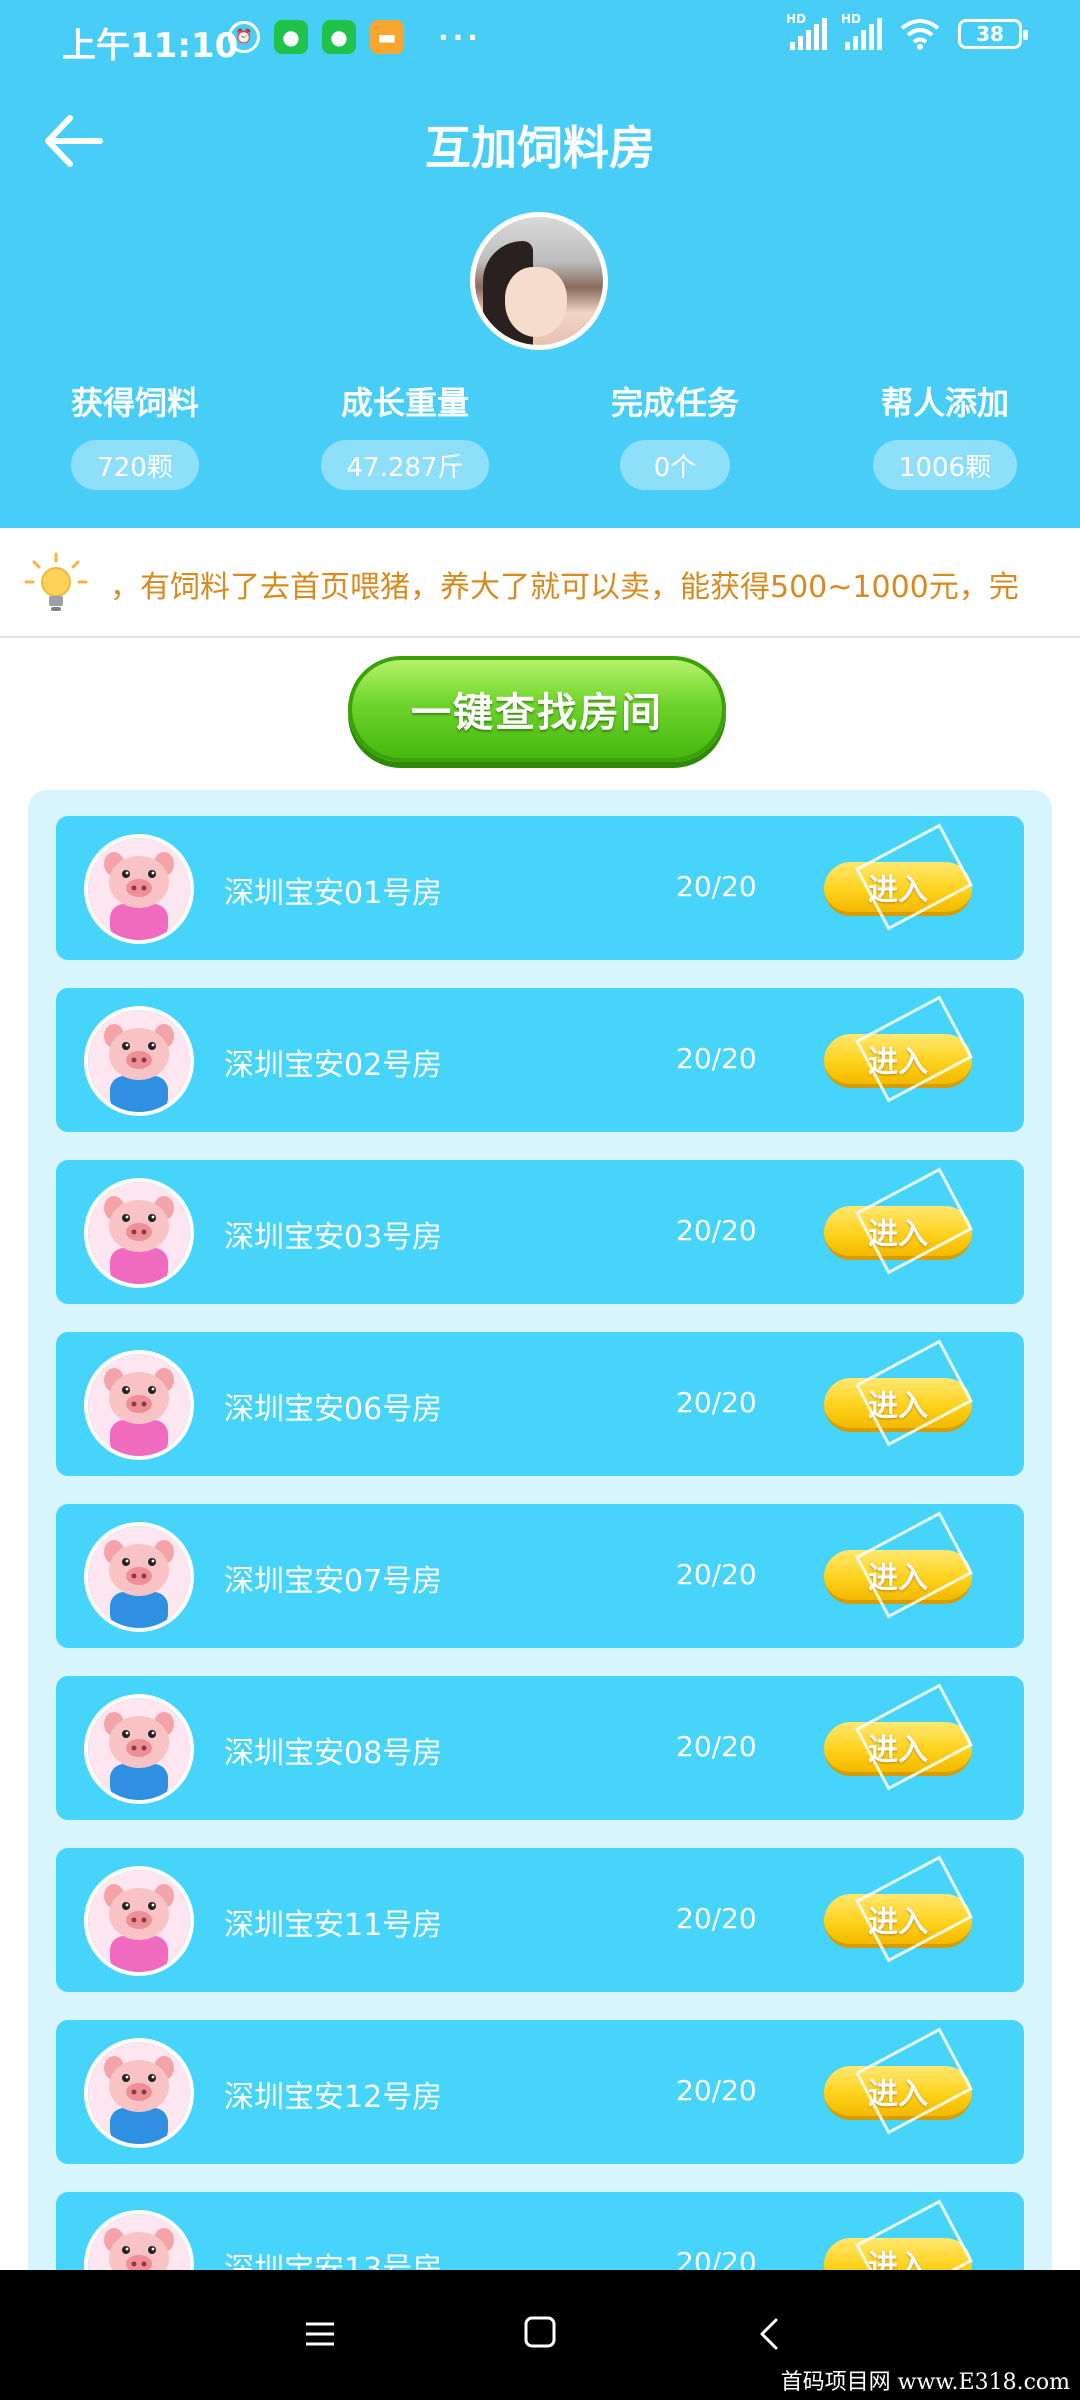 The width and height of the screenshot is (1080, 2400). I want to click on stat-value: 1006颗, so click(945, 465).